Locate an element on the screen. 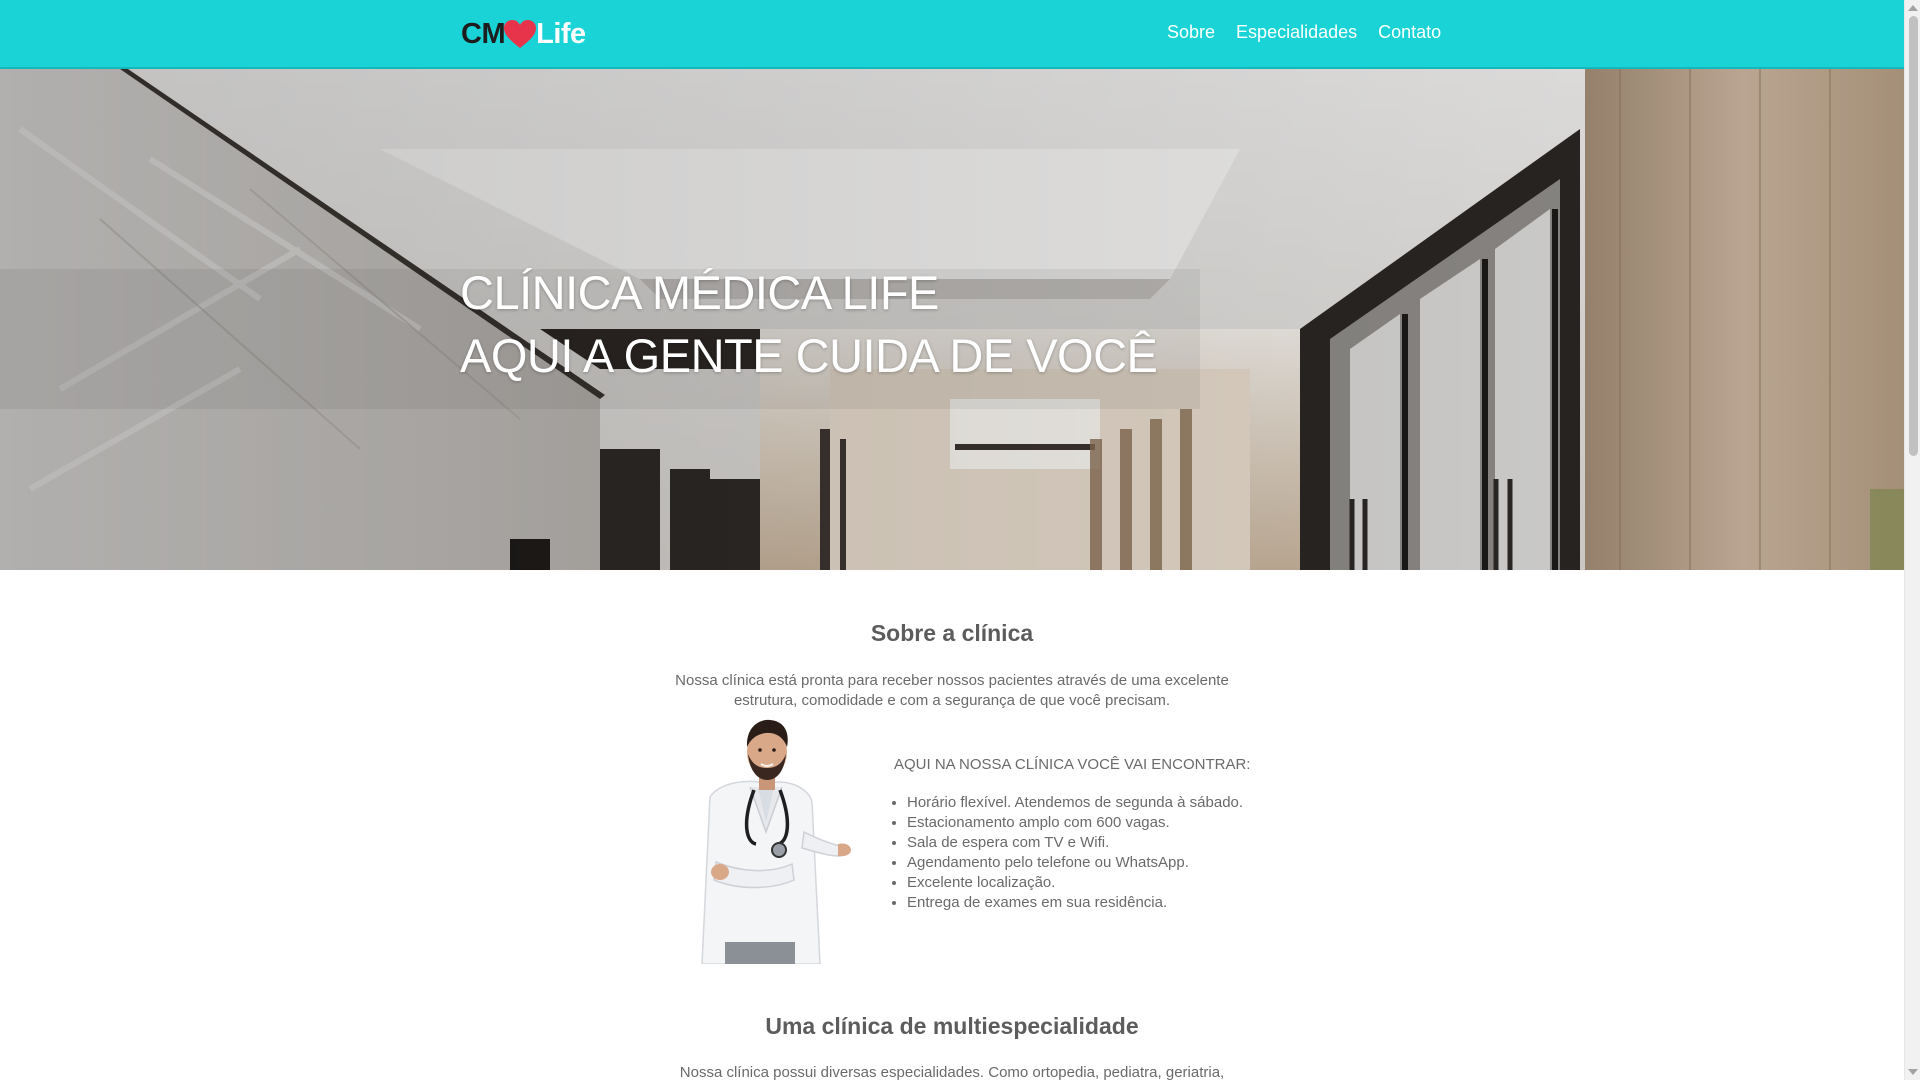 Image resolution: width=1920 pixels, height=1080 pixels. logo-text-life: Life is located at coordinates (561, 33).